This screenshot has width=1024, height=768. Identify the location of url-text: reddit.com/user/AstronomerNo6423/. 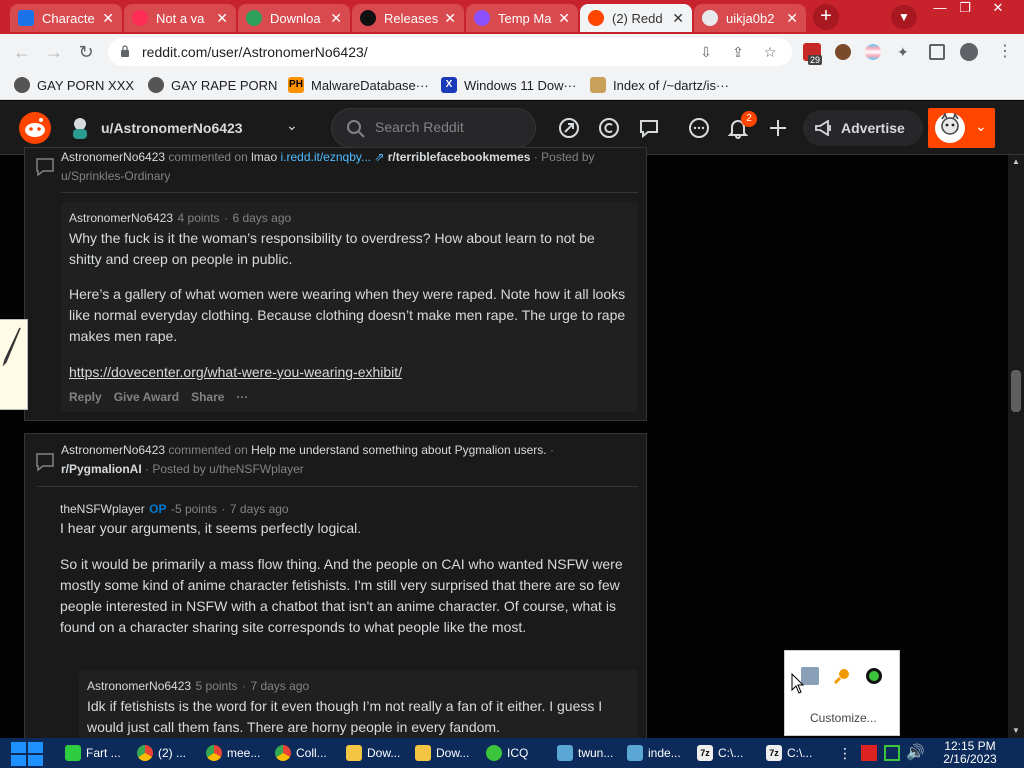
(255, 52).